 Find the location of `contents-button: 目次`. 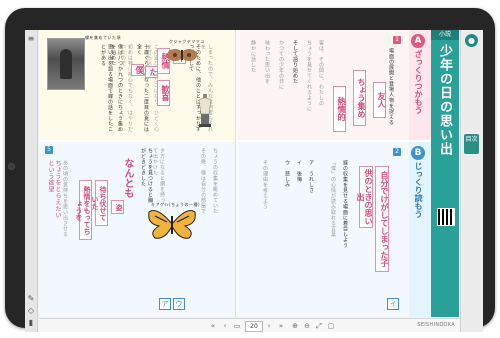

contents-button: 目次 is located at coordinates (471, 144).